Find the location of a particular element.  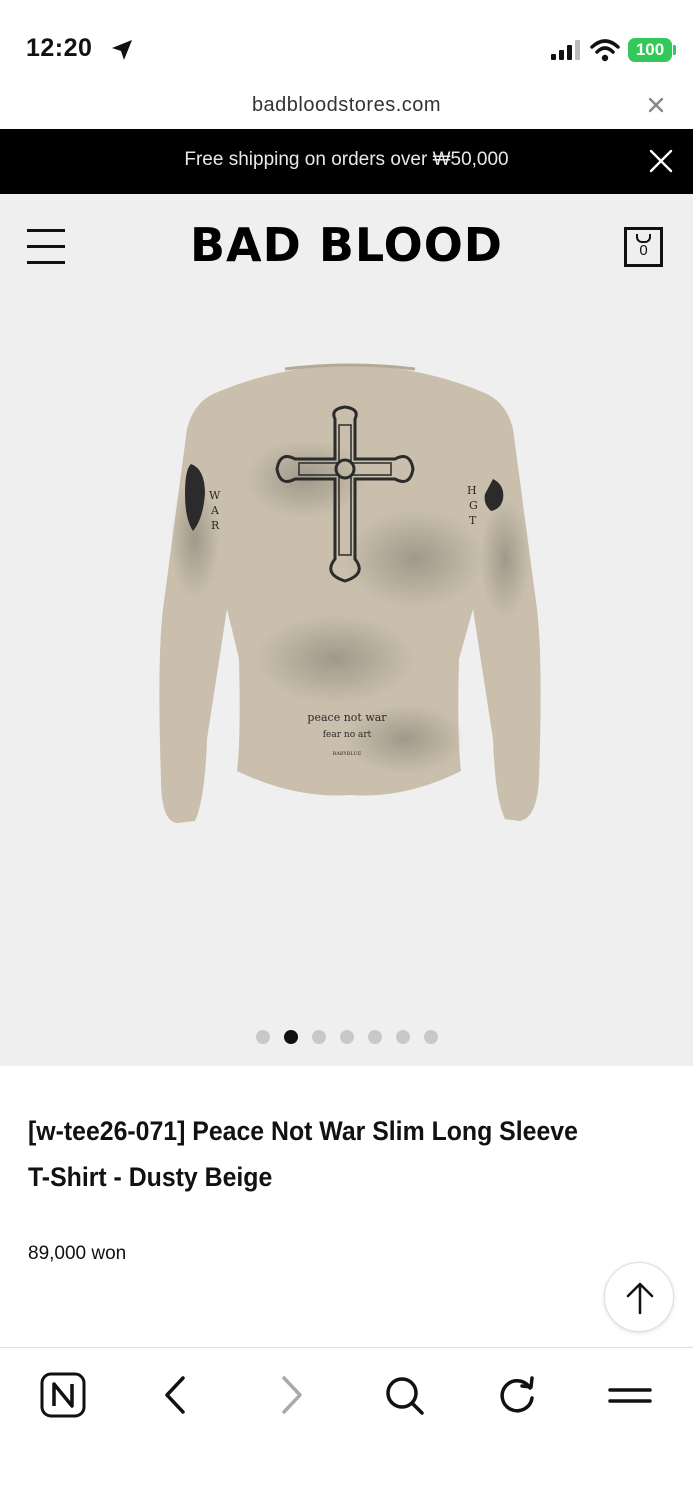

arrow-up-icon is located at coordinates (640, 1298).